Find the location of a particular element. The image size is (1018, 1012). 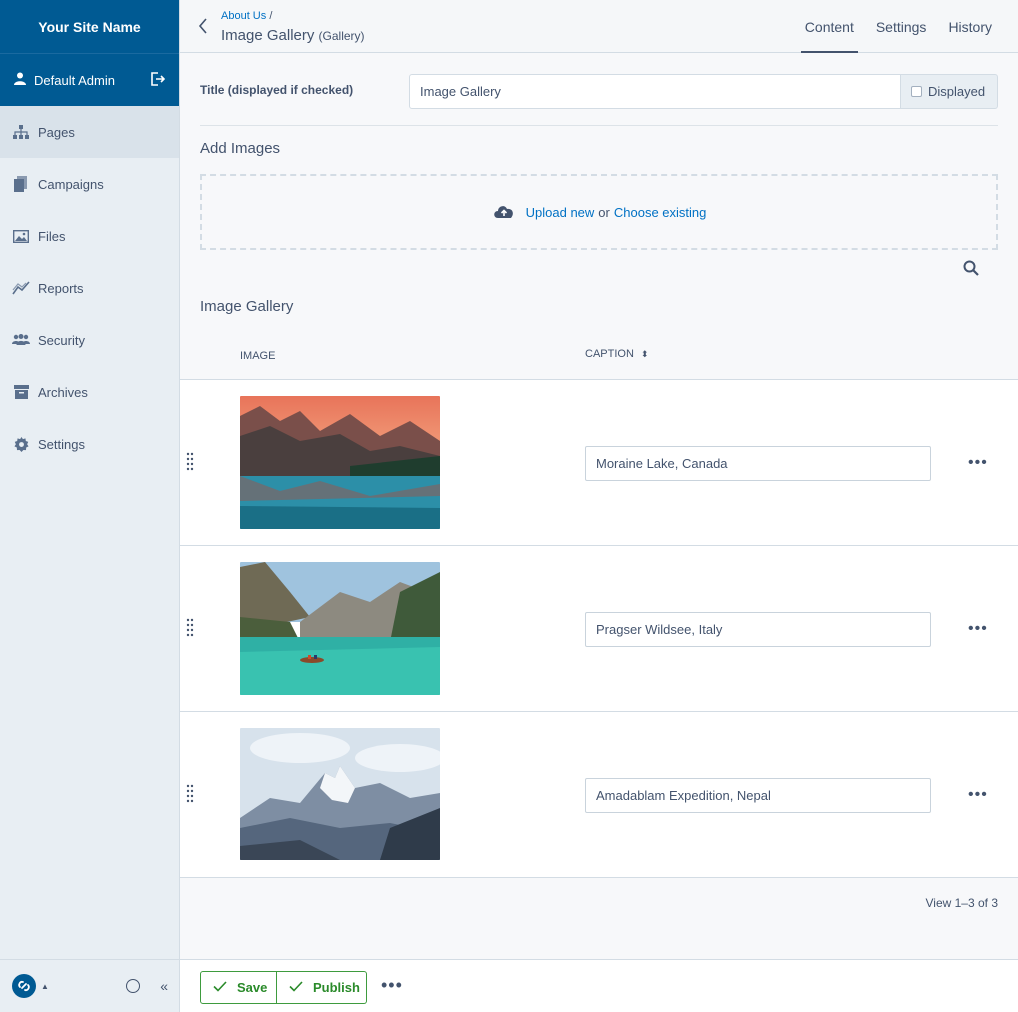

tab-settings: Settings is located at coordinates (901, 26).